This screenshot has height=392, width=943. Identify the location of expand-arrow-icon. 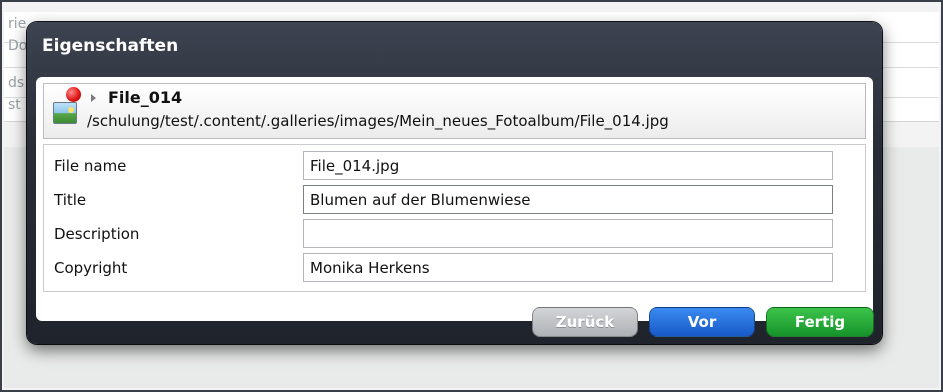
(93, 98).